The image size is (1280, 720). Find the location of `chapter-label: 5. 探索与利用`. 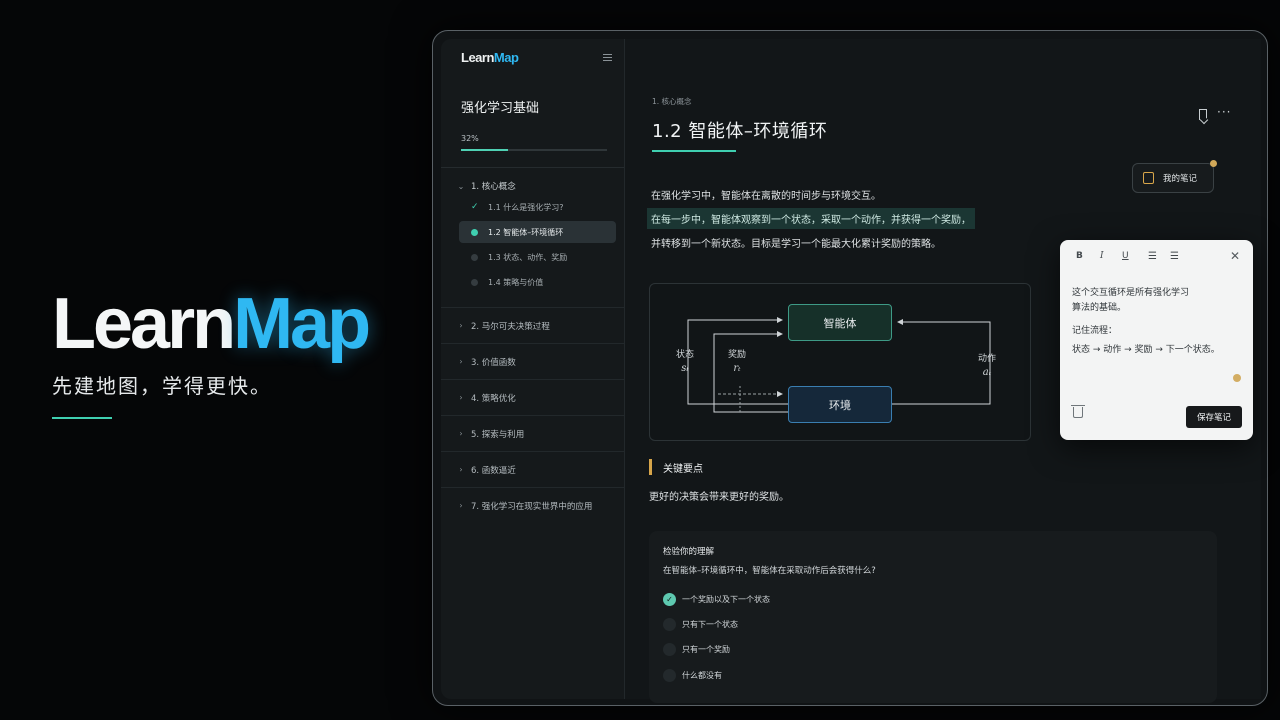

chapter-label: 5. 探索与利用 is located at coordinates (498, 434).